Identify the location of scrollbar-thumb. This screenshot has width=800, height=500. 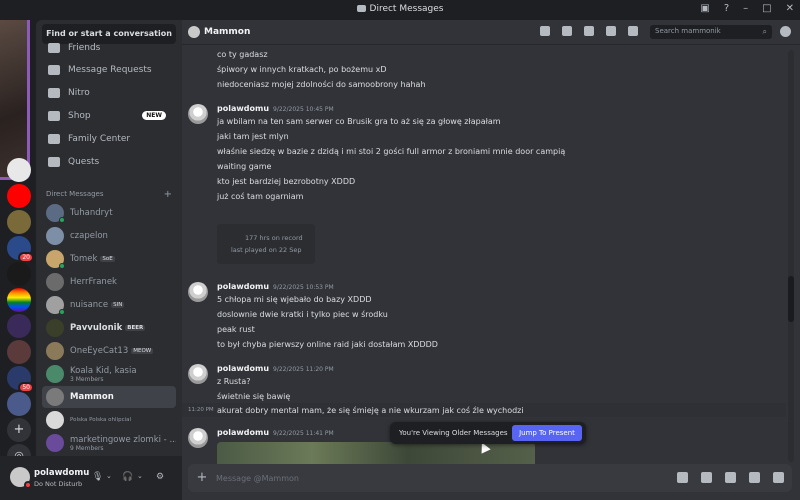
(791, 299).